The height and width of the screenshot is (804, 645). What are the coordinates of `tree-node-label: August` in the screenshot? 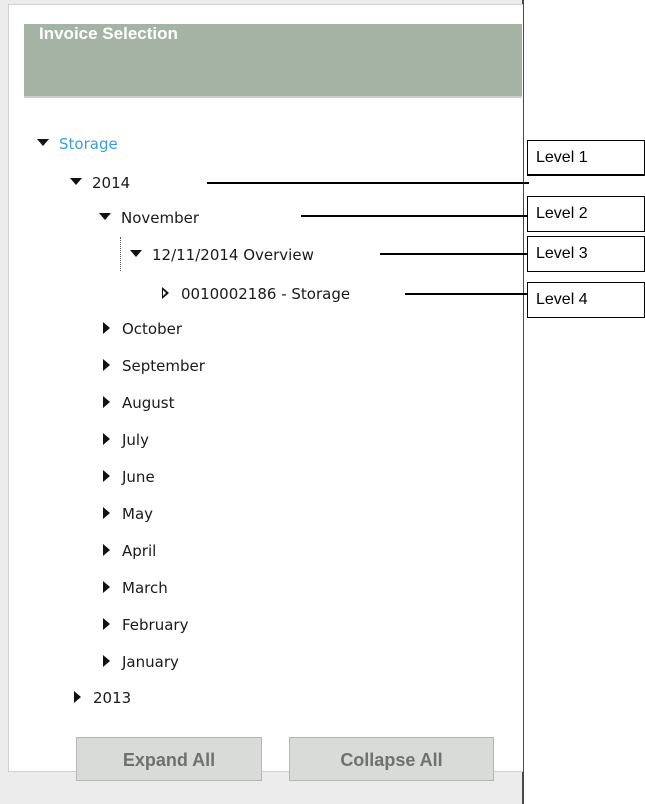 It's located at (148, 403).